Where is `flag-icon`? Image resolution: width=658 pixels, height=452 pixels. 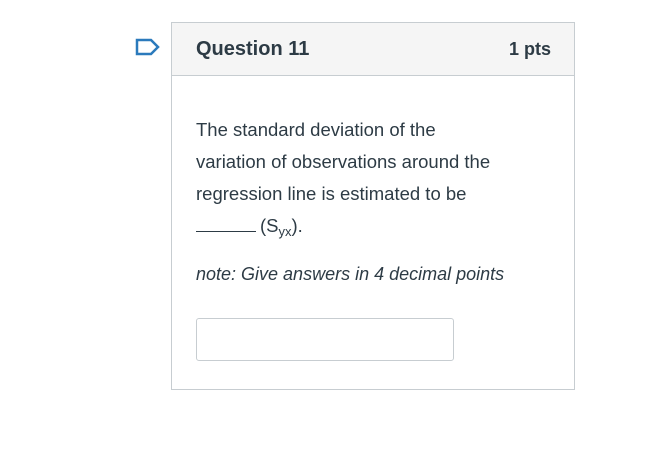
flag-icon is located at coordinates (148, 49).